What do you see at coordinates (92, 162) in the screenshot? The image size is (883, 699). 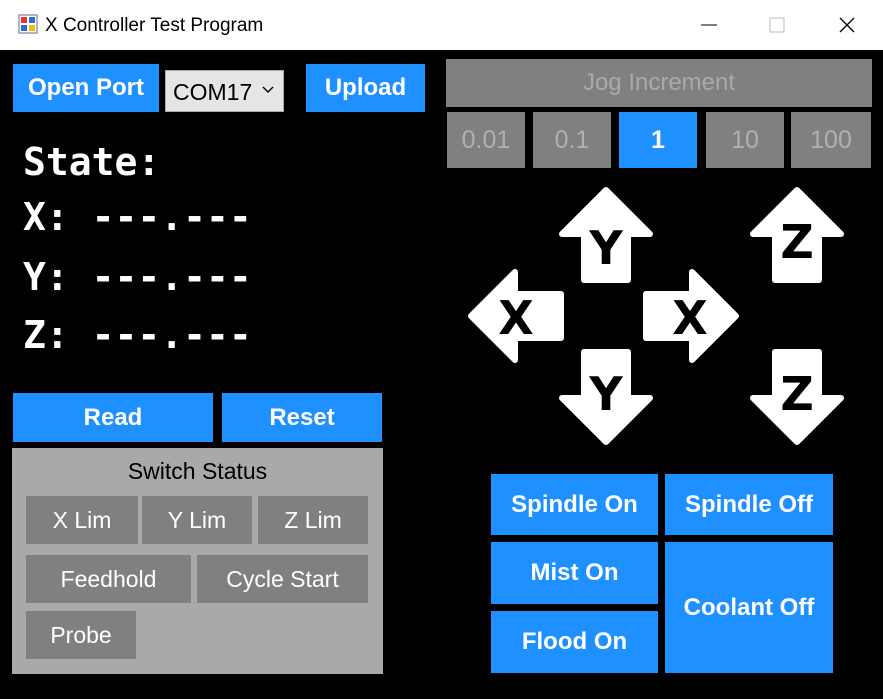 I see `state-label: State:` at bounding box center [92, 162].